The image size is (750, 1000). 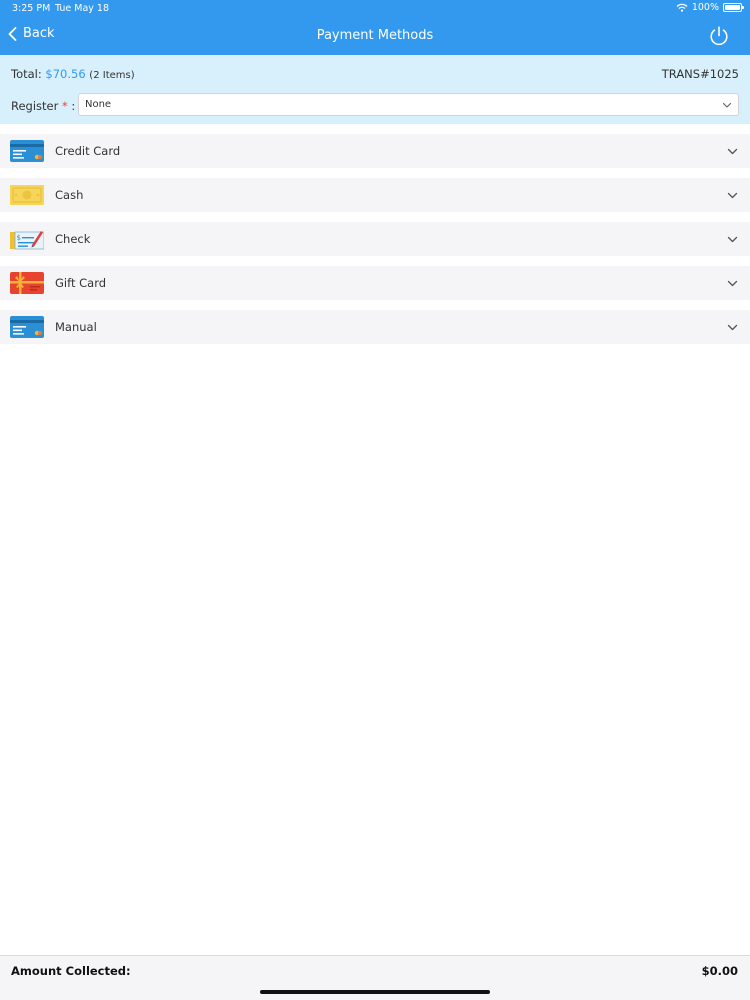 What do you see at coordinates (375, 151) in the screenshot?
I see `payment-method-credit-card: Credit Card` at bounding box center [375, 151].